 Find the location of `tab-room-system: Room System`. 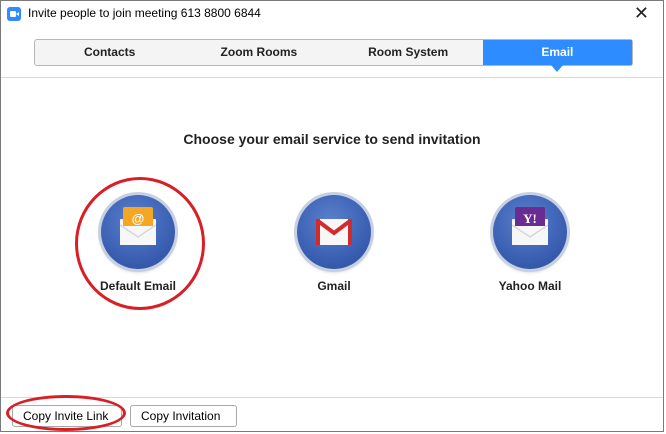

tab-room-system: Room System is located at coordinates (408, 52).